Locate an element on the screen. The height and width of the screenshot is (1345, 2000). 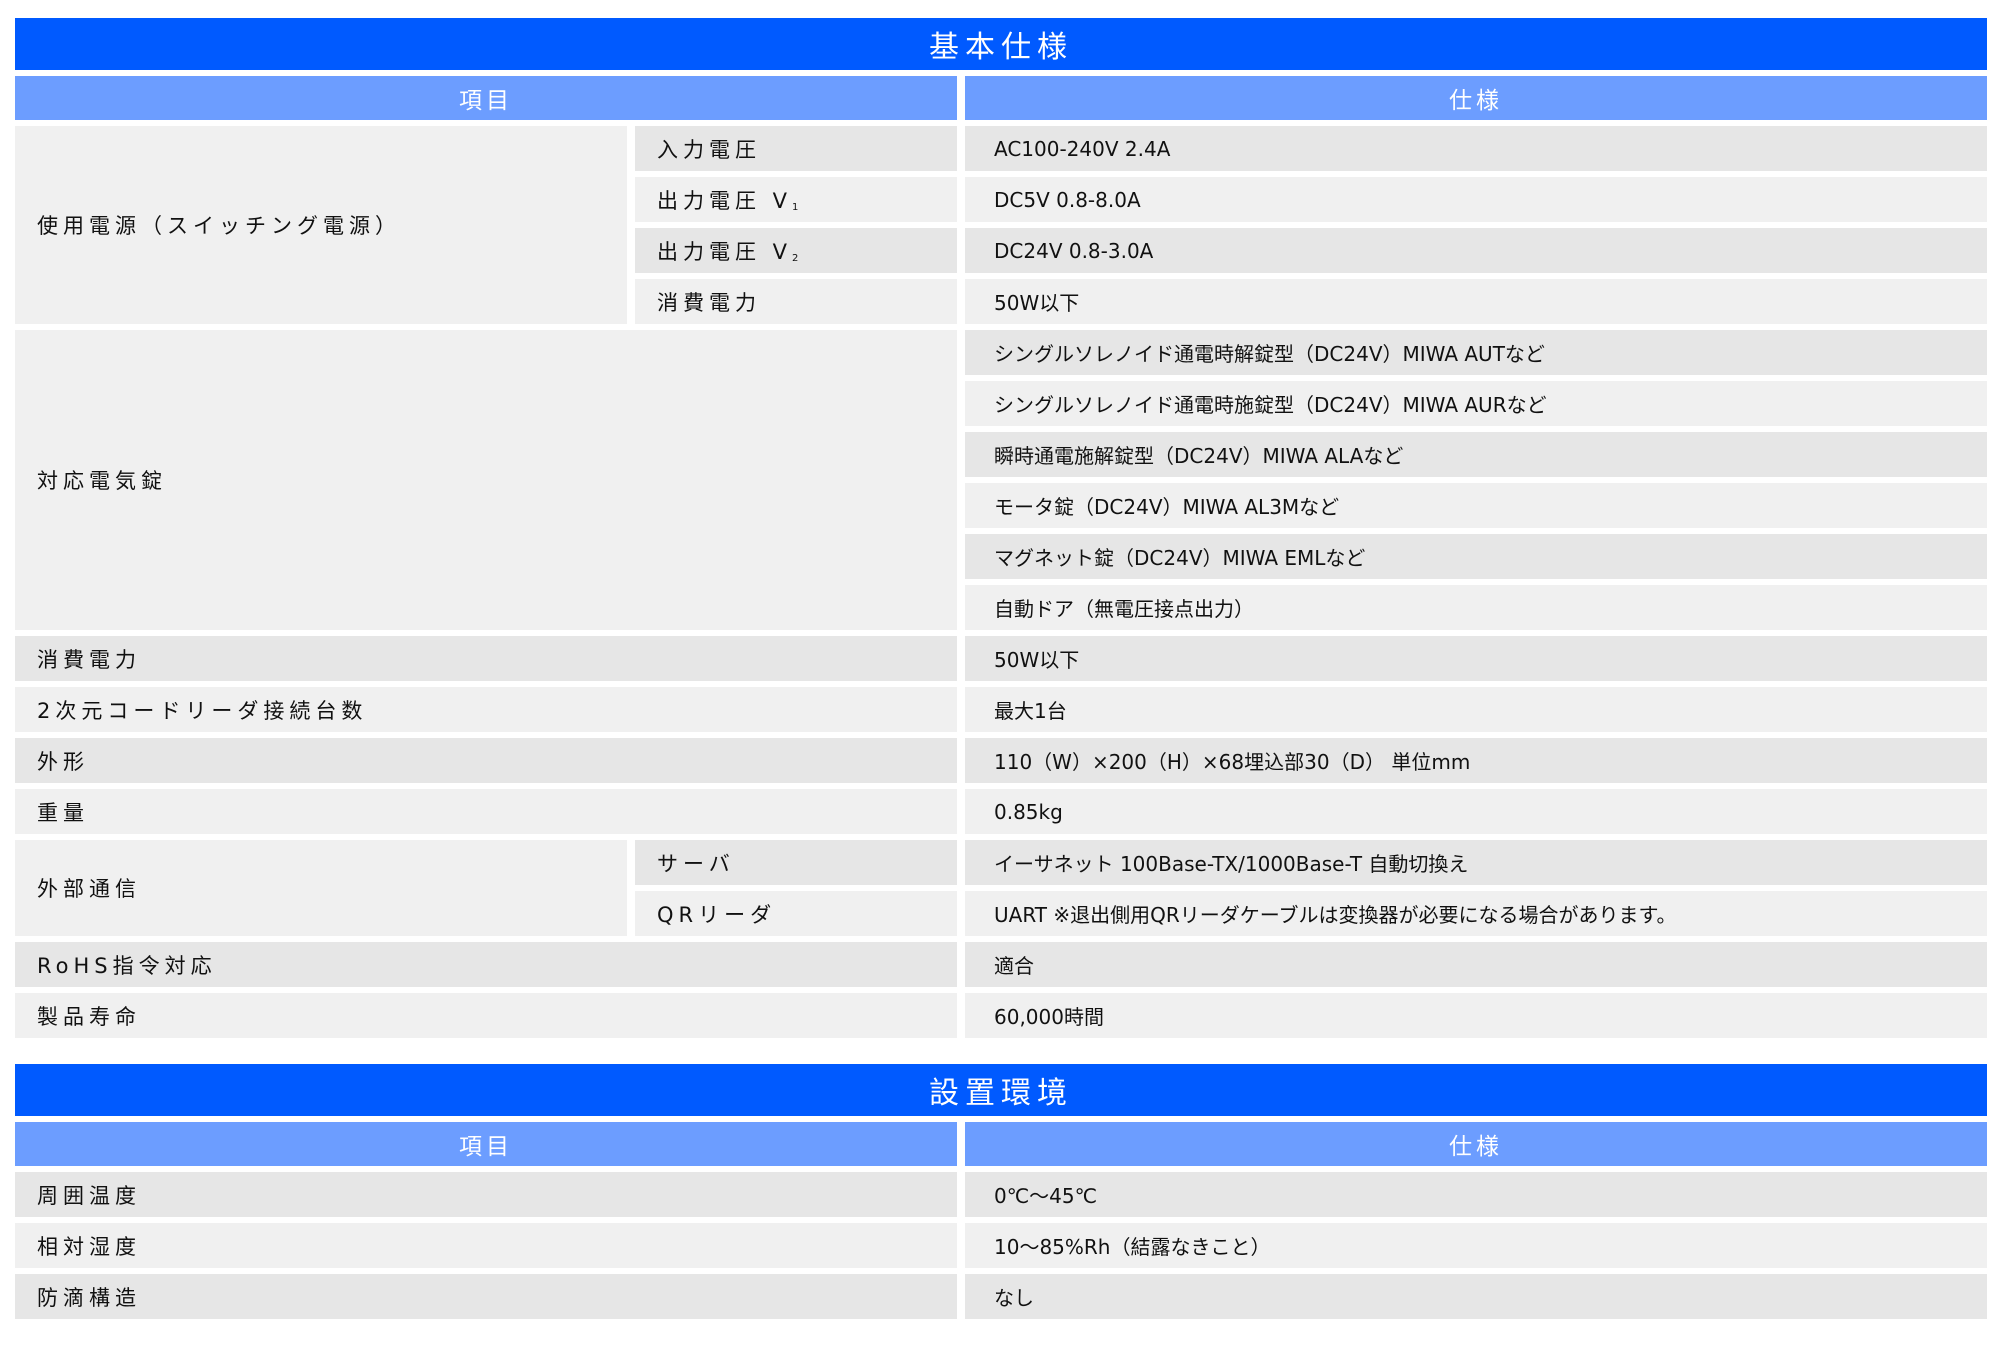
subscript: 1 is located at coordinates (795, 207).